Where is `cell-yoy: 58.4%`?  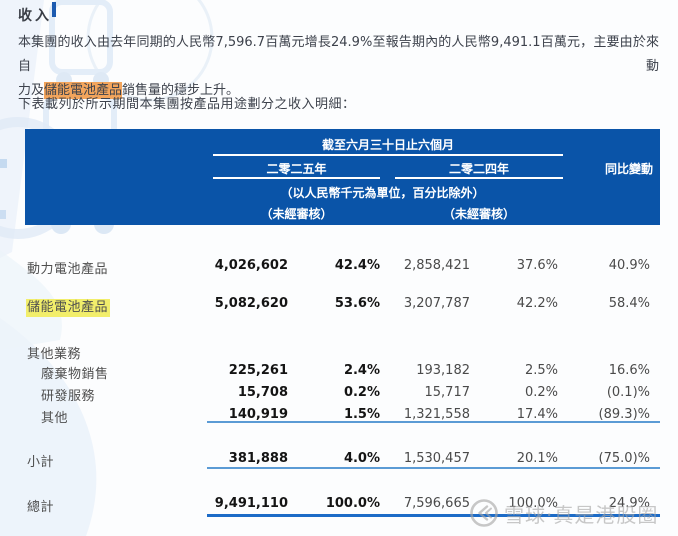 cell-yoy: 58.4% is located at coordinates (629, 303).